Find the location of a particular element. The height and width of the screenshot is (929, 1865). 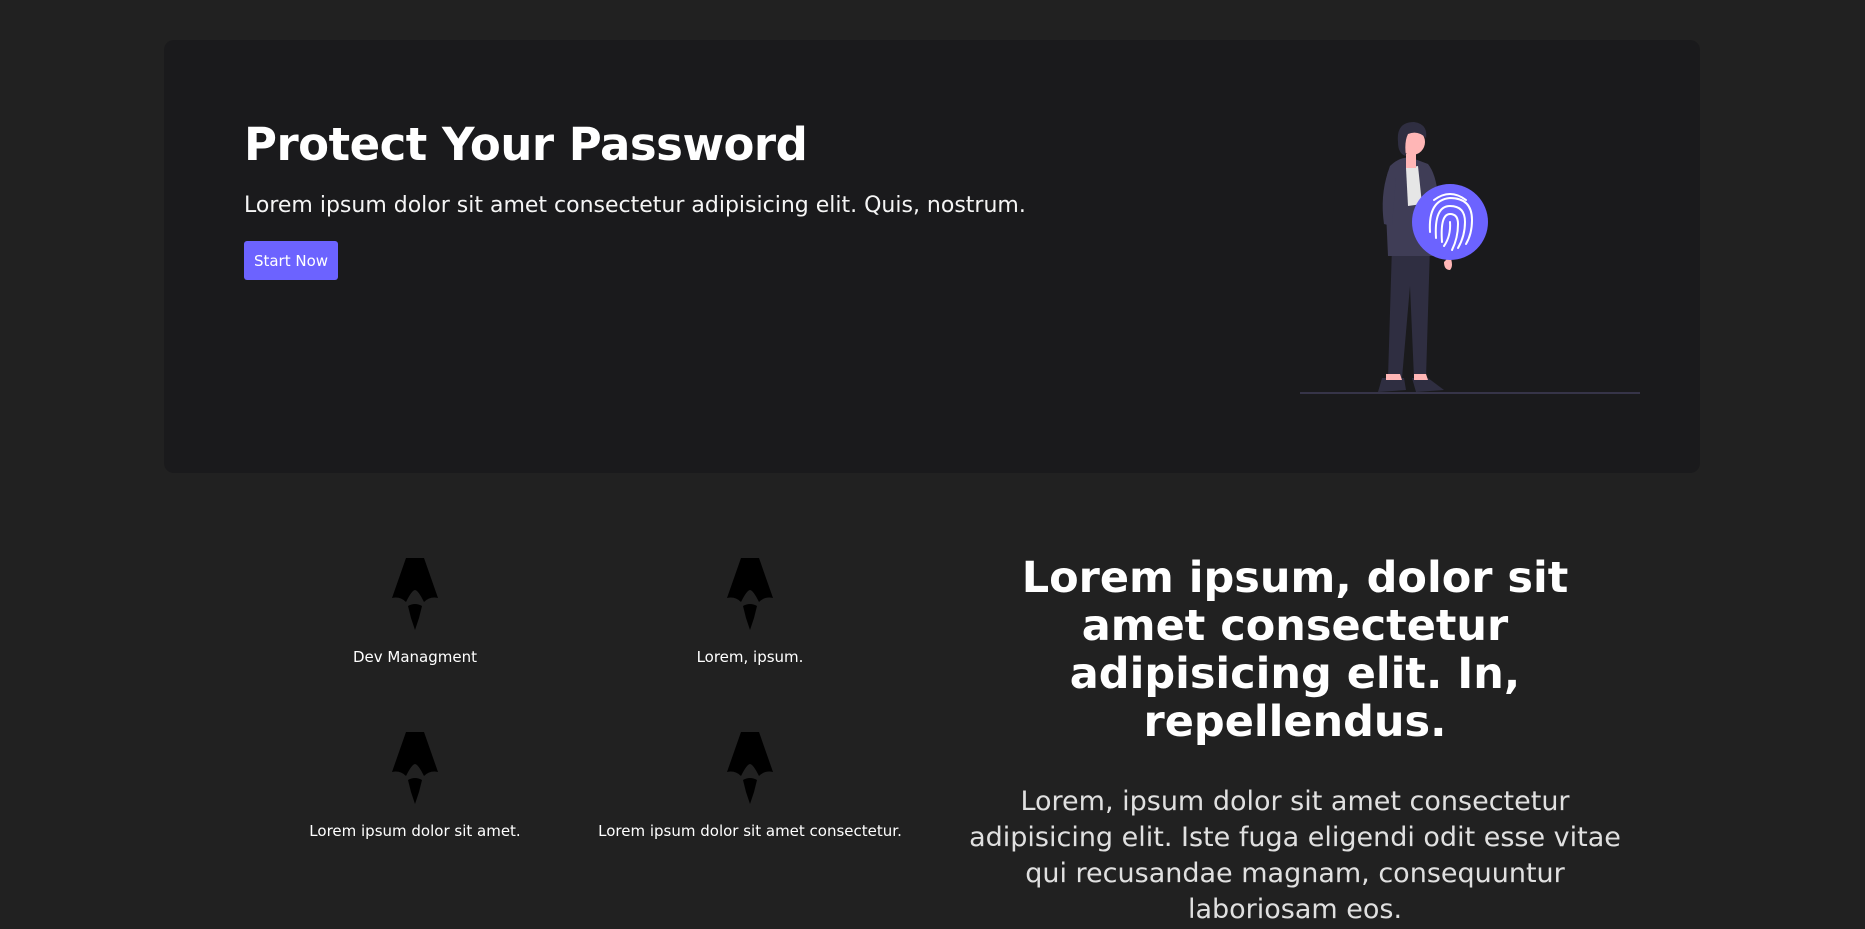

start-now-button: Start Now is located at coordinates (291, 260).